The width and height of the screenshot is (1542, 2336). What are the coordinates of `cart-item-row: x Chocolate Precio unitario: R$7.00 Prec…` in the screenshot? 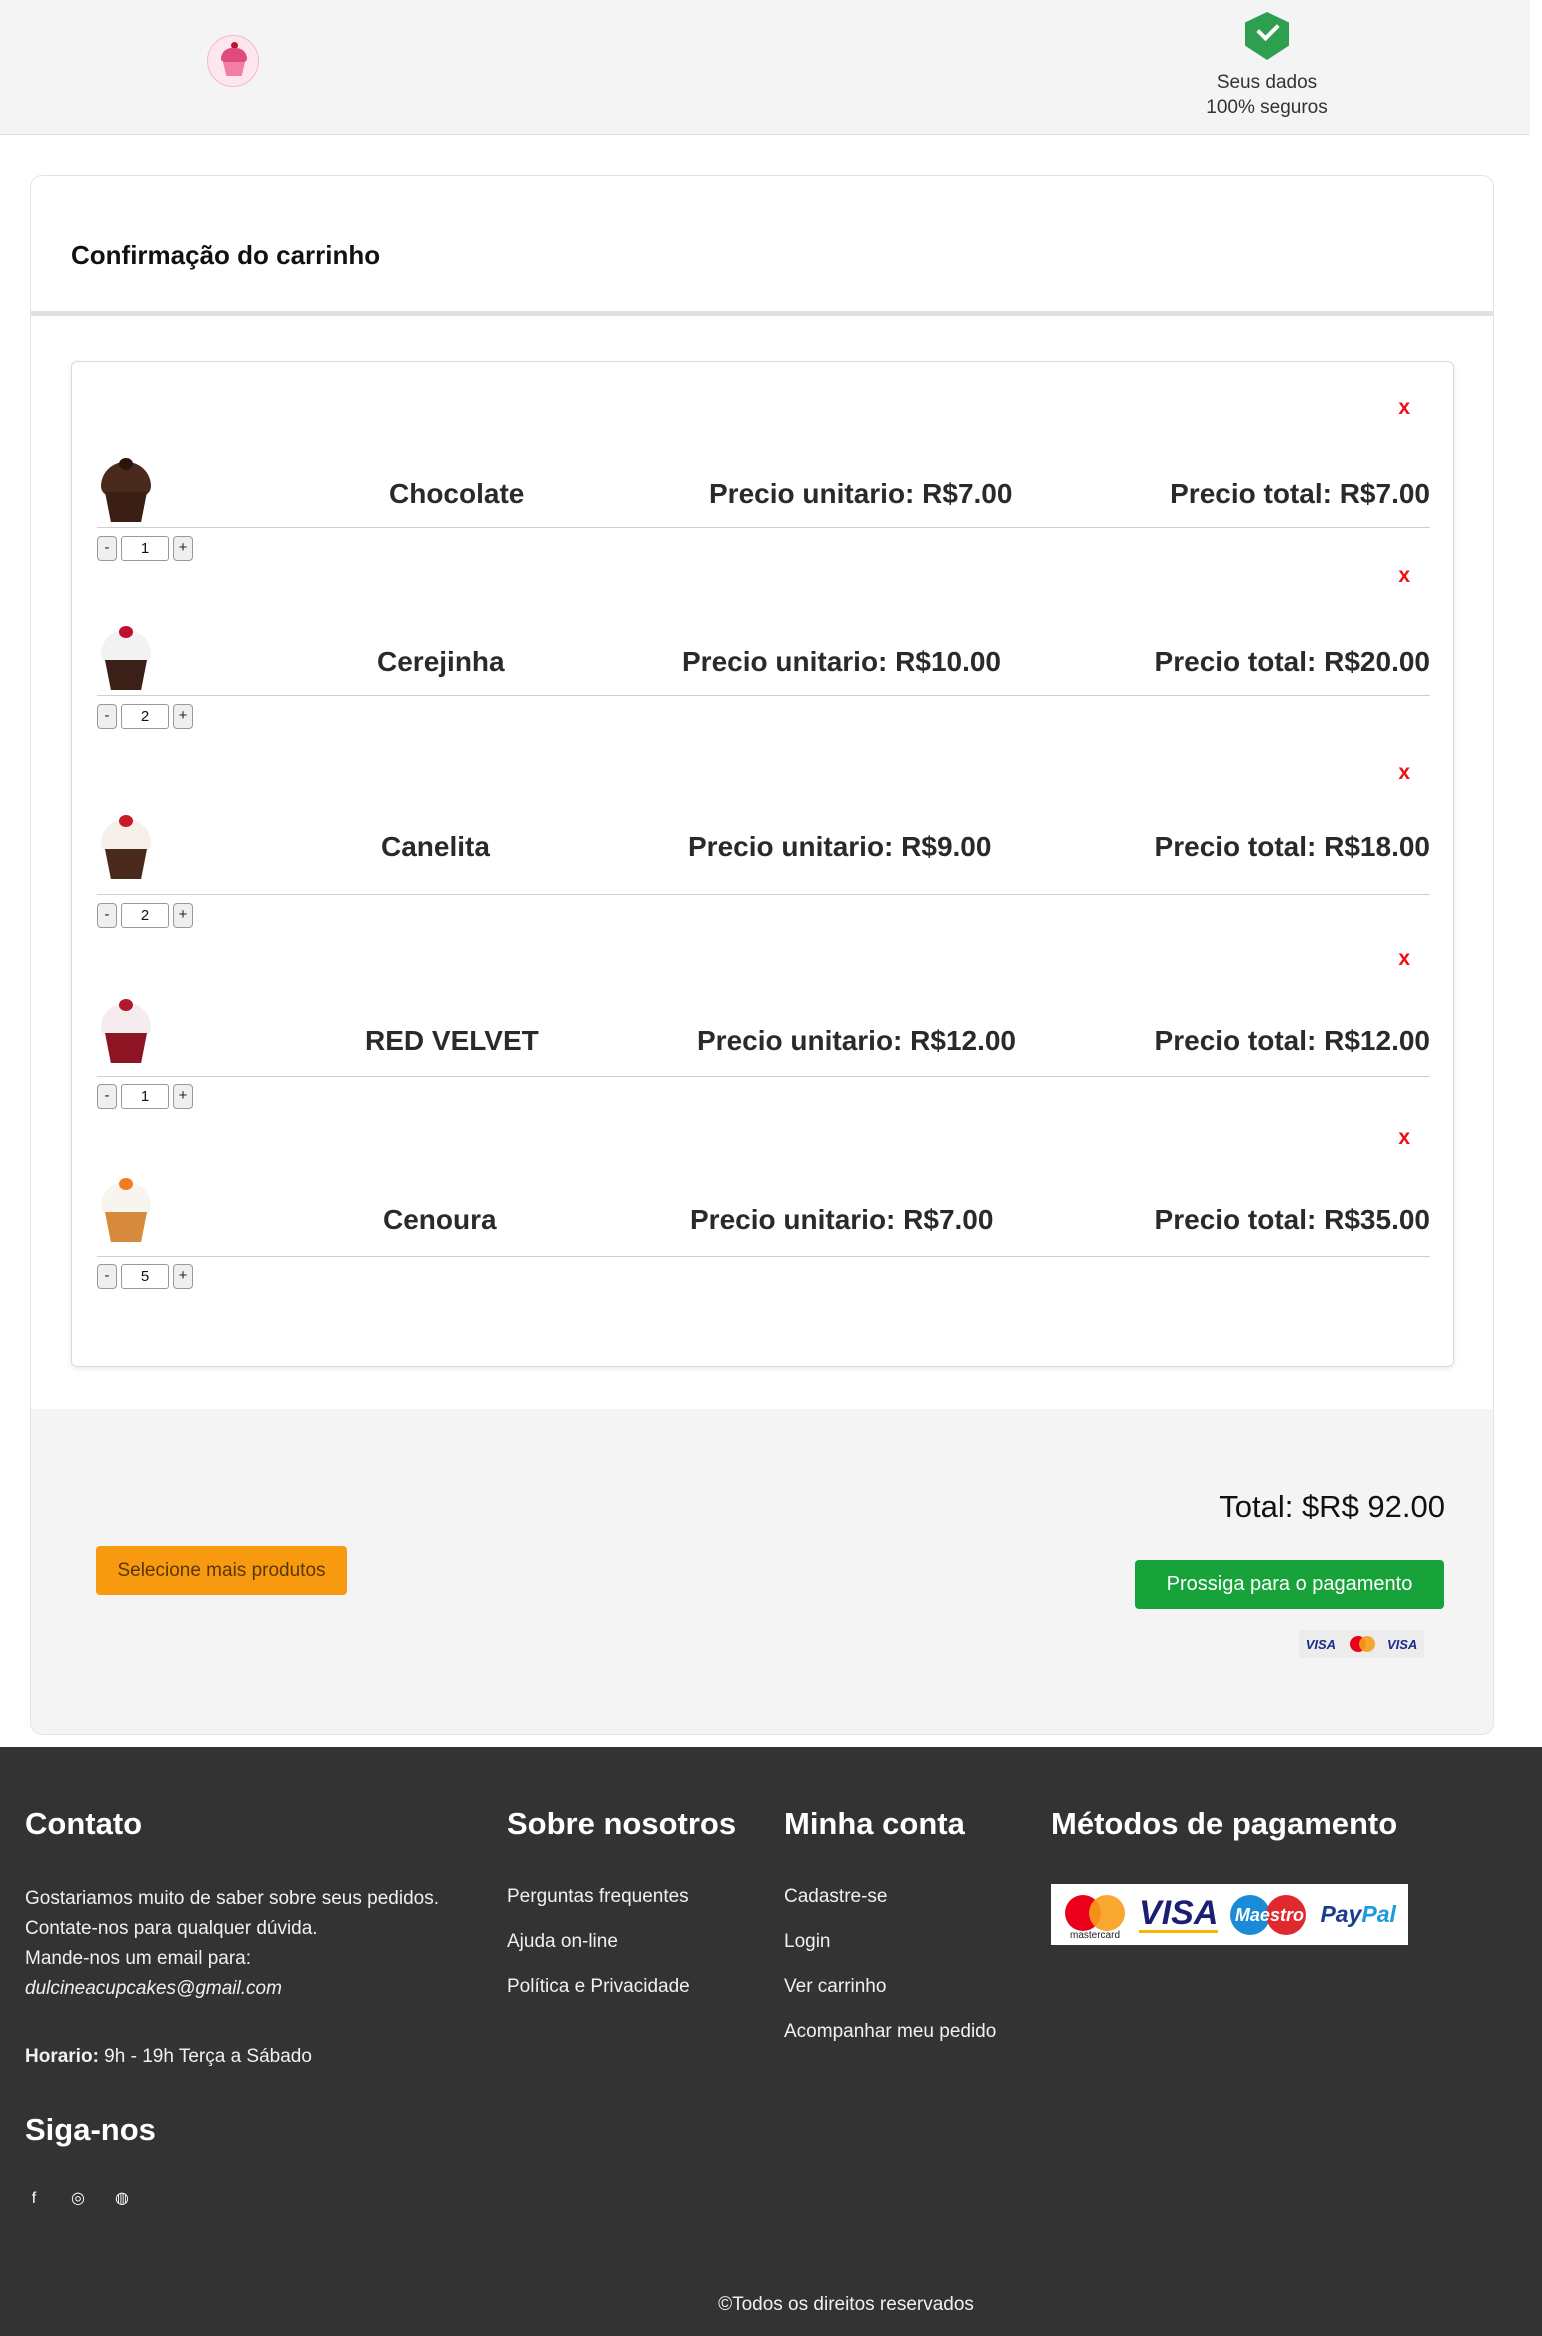 It's located at (763, 462).